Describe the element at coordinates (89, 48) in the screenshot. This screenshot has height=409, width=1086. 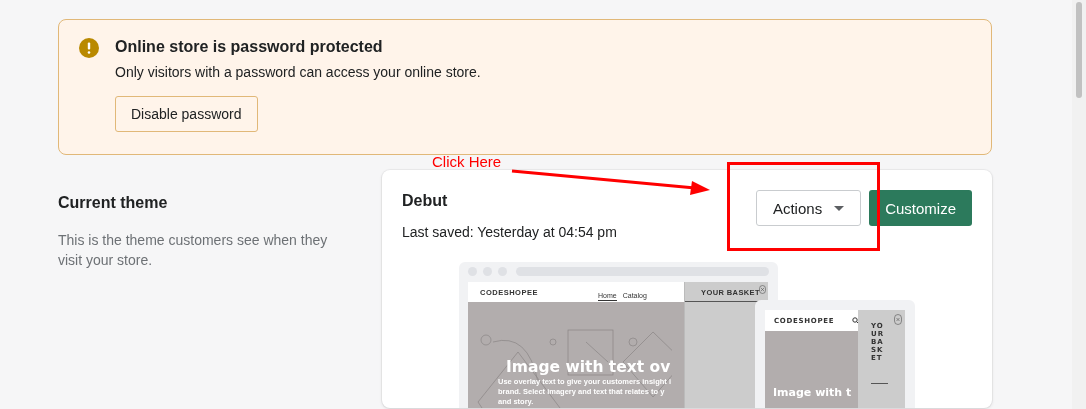
I see `warning-icon` at that location.